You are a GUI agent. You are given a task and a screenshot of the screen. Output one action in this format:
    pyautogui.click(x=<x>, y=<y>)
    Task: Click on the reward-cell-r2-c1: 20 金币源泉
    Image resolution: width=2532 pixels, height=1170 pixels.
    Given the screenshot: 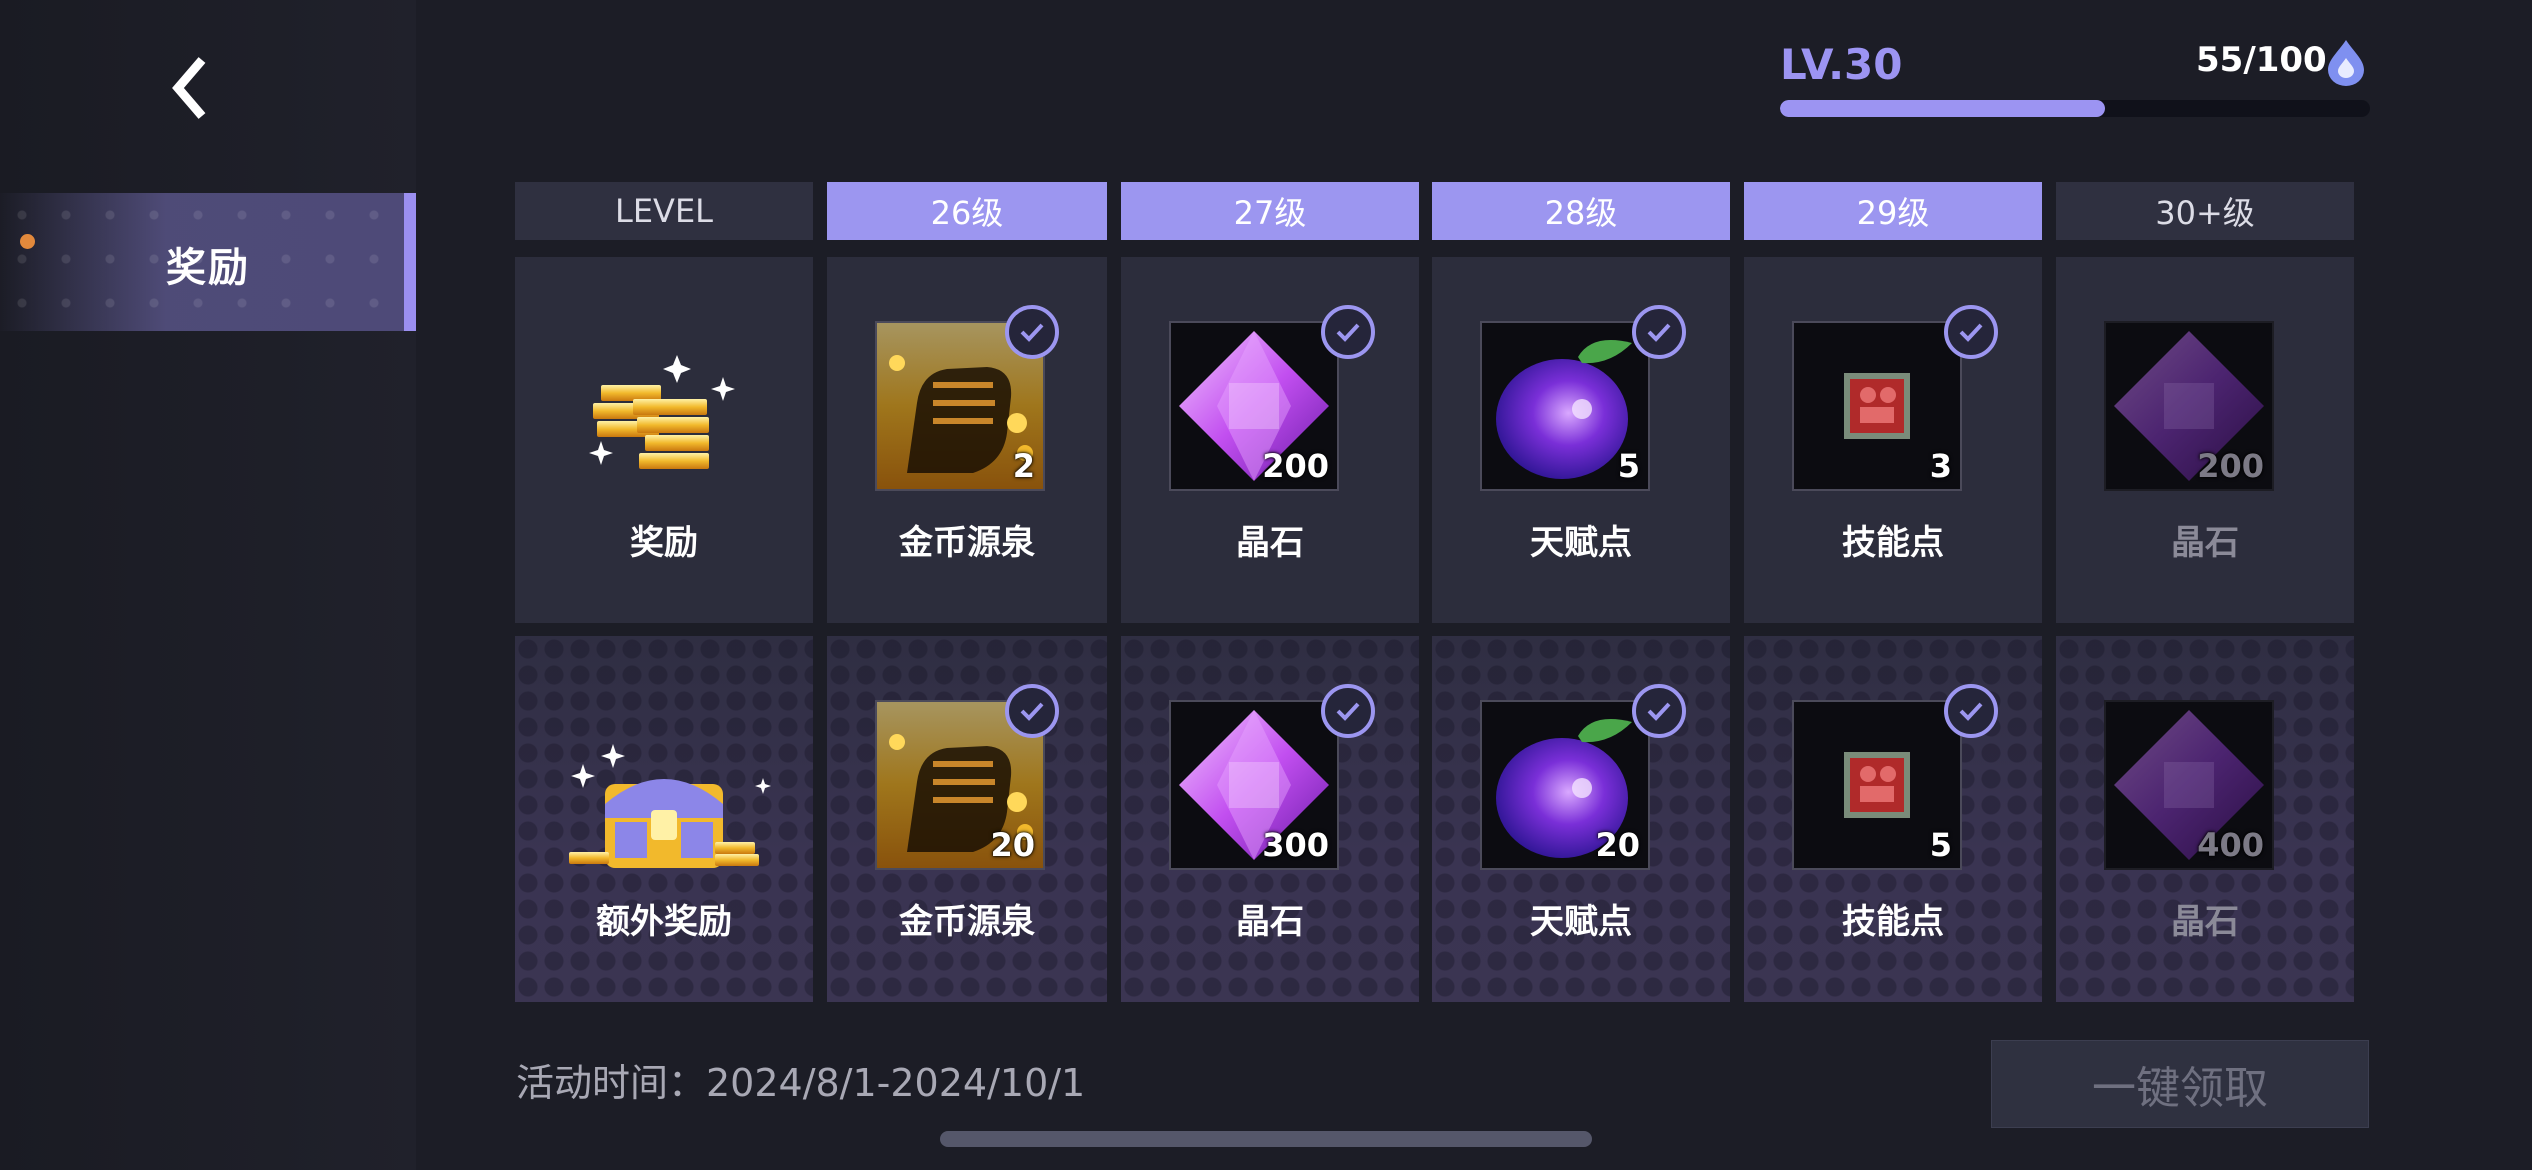 What is the action you would take?
    pyautogui.click(x=967, y=819)
    